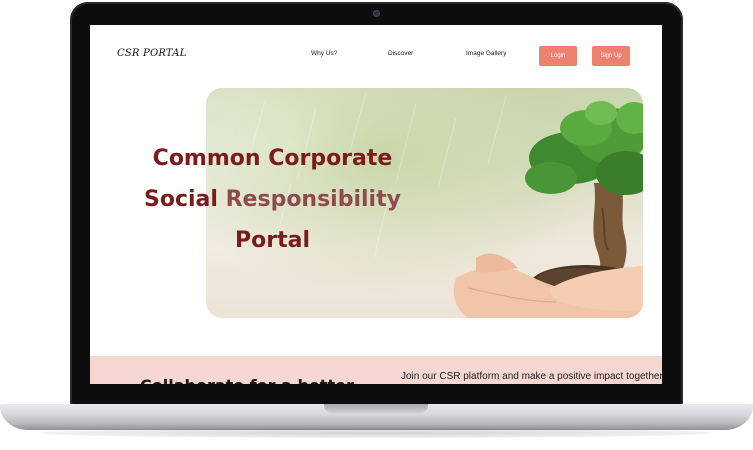 The image size is (753, 450). Describe the element at coordinates (376, 13) in the screenshot. I see `webcam-icon` at that location.